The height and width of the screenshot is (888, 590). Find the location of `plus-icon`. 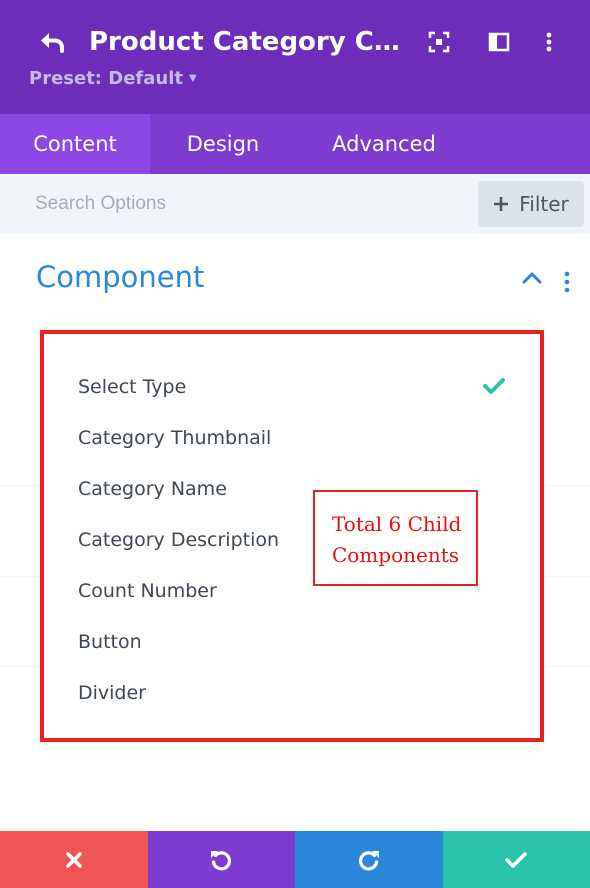

plus-icon is located at coordinates (501, 204).